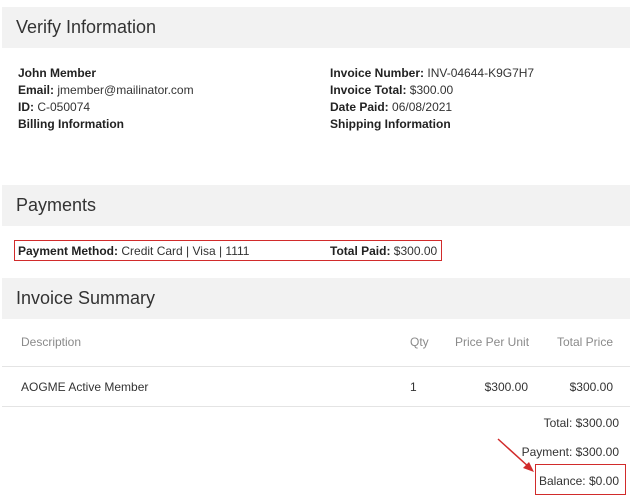 The image size is (630, 499). Describe the element at coordinates (419, 342) in the screenshot. I see `column-header-qty: Qty` at that location.